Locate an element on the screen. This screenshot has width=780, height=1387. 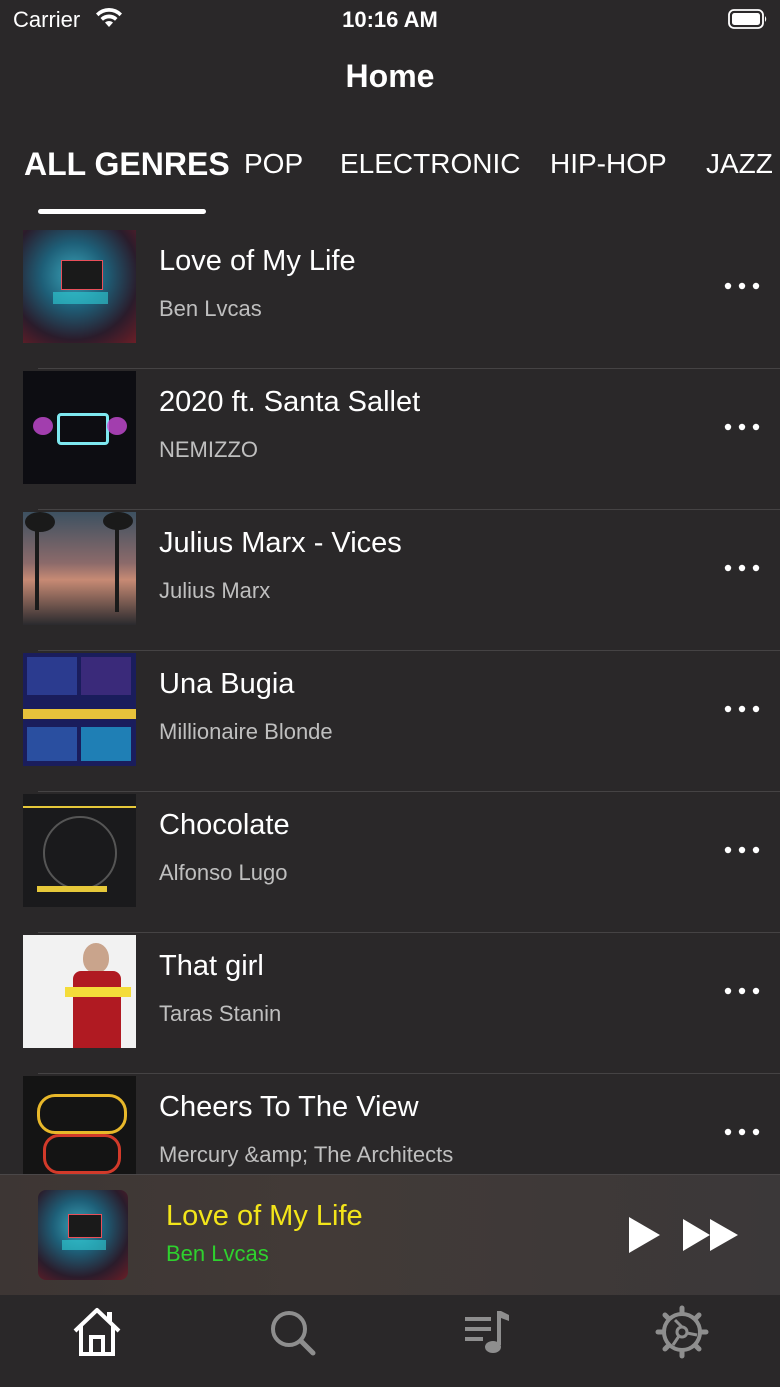
track-artist: Millionaire Blonde is located at coordinates (246, 731).